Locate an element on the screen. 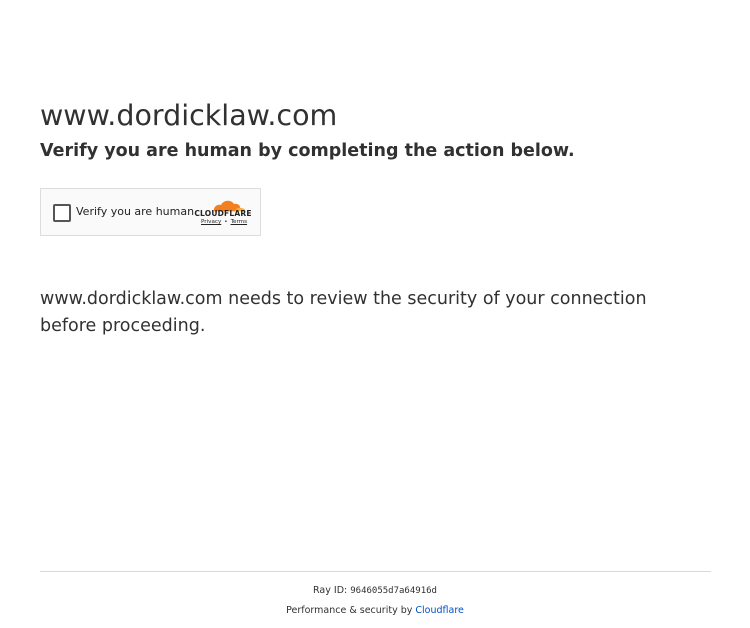 This screenshot has height=628, width=750. ray-label: Ray ID: is located at coordinates (330, 590).